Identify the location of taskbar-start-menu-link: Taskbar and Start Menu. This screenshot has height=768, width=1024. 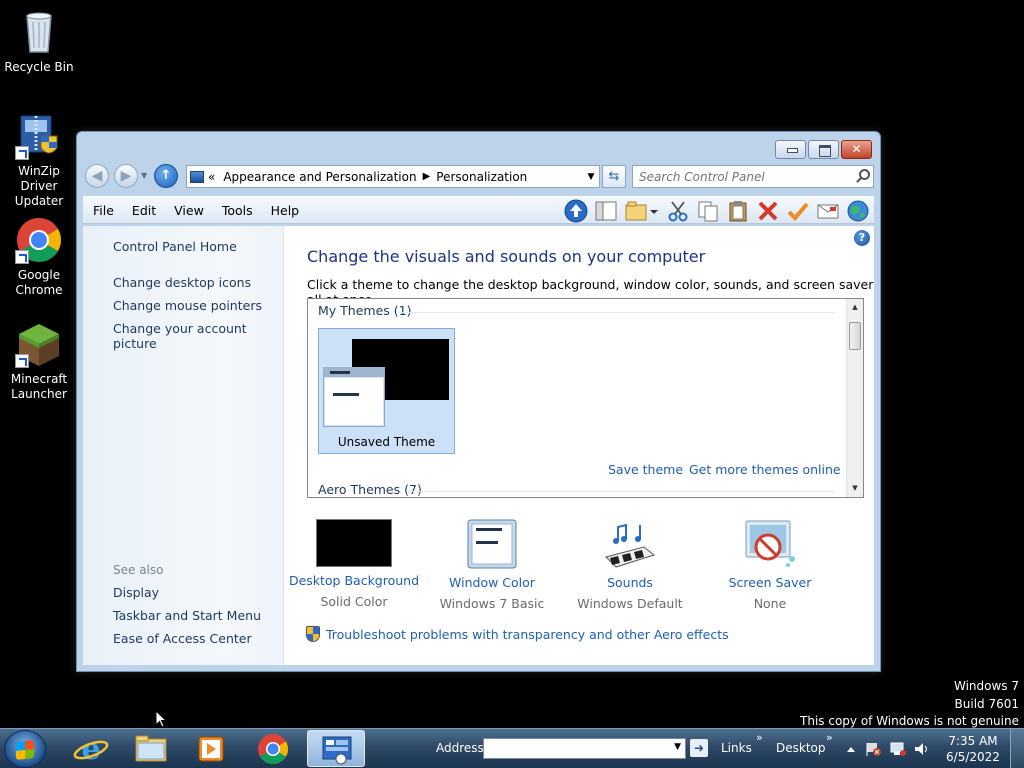
(187, 615).